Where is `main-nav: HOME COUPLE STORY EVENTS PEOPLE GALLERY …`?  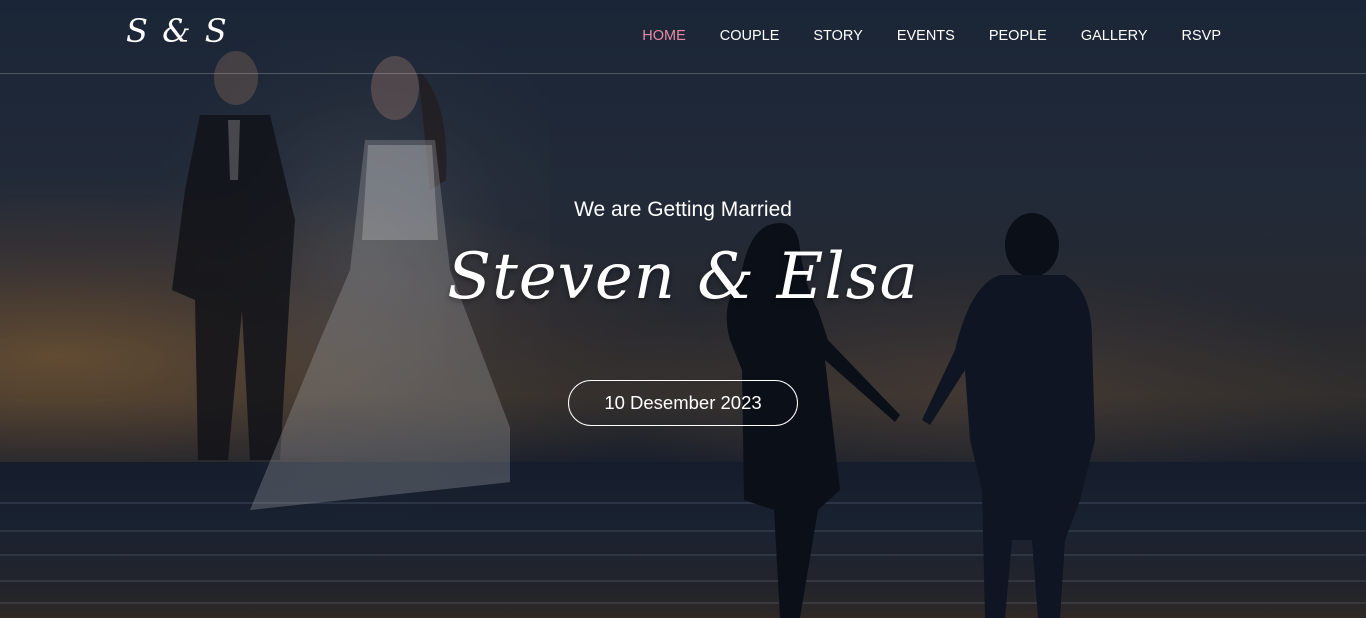
main-nav: HOME COUPLE STORY EVENTS PEOPLE GALLERY … is located at coordinates (931, 36).